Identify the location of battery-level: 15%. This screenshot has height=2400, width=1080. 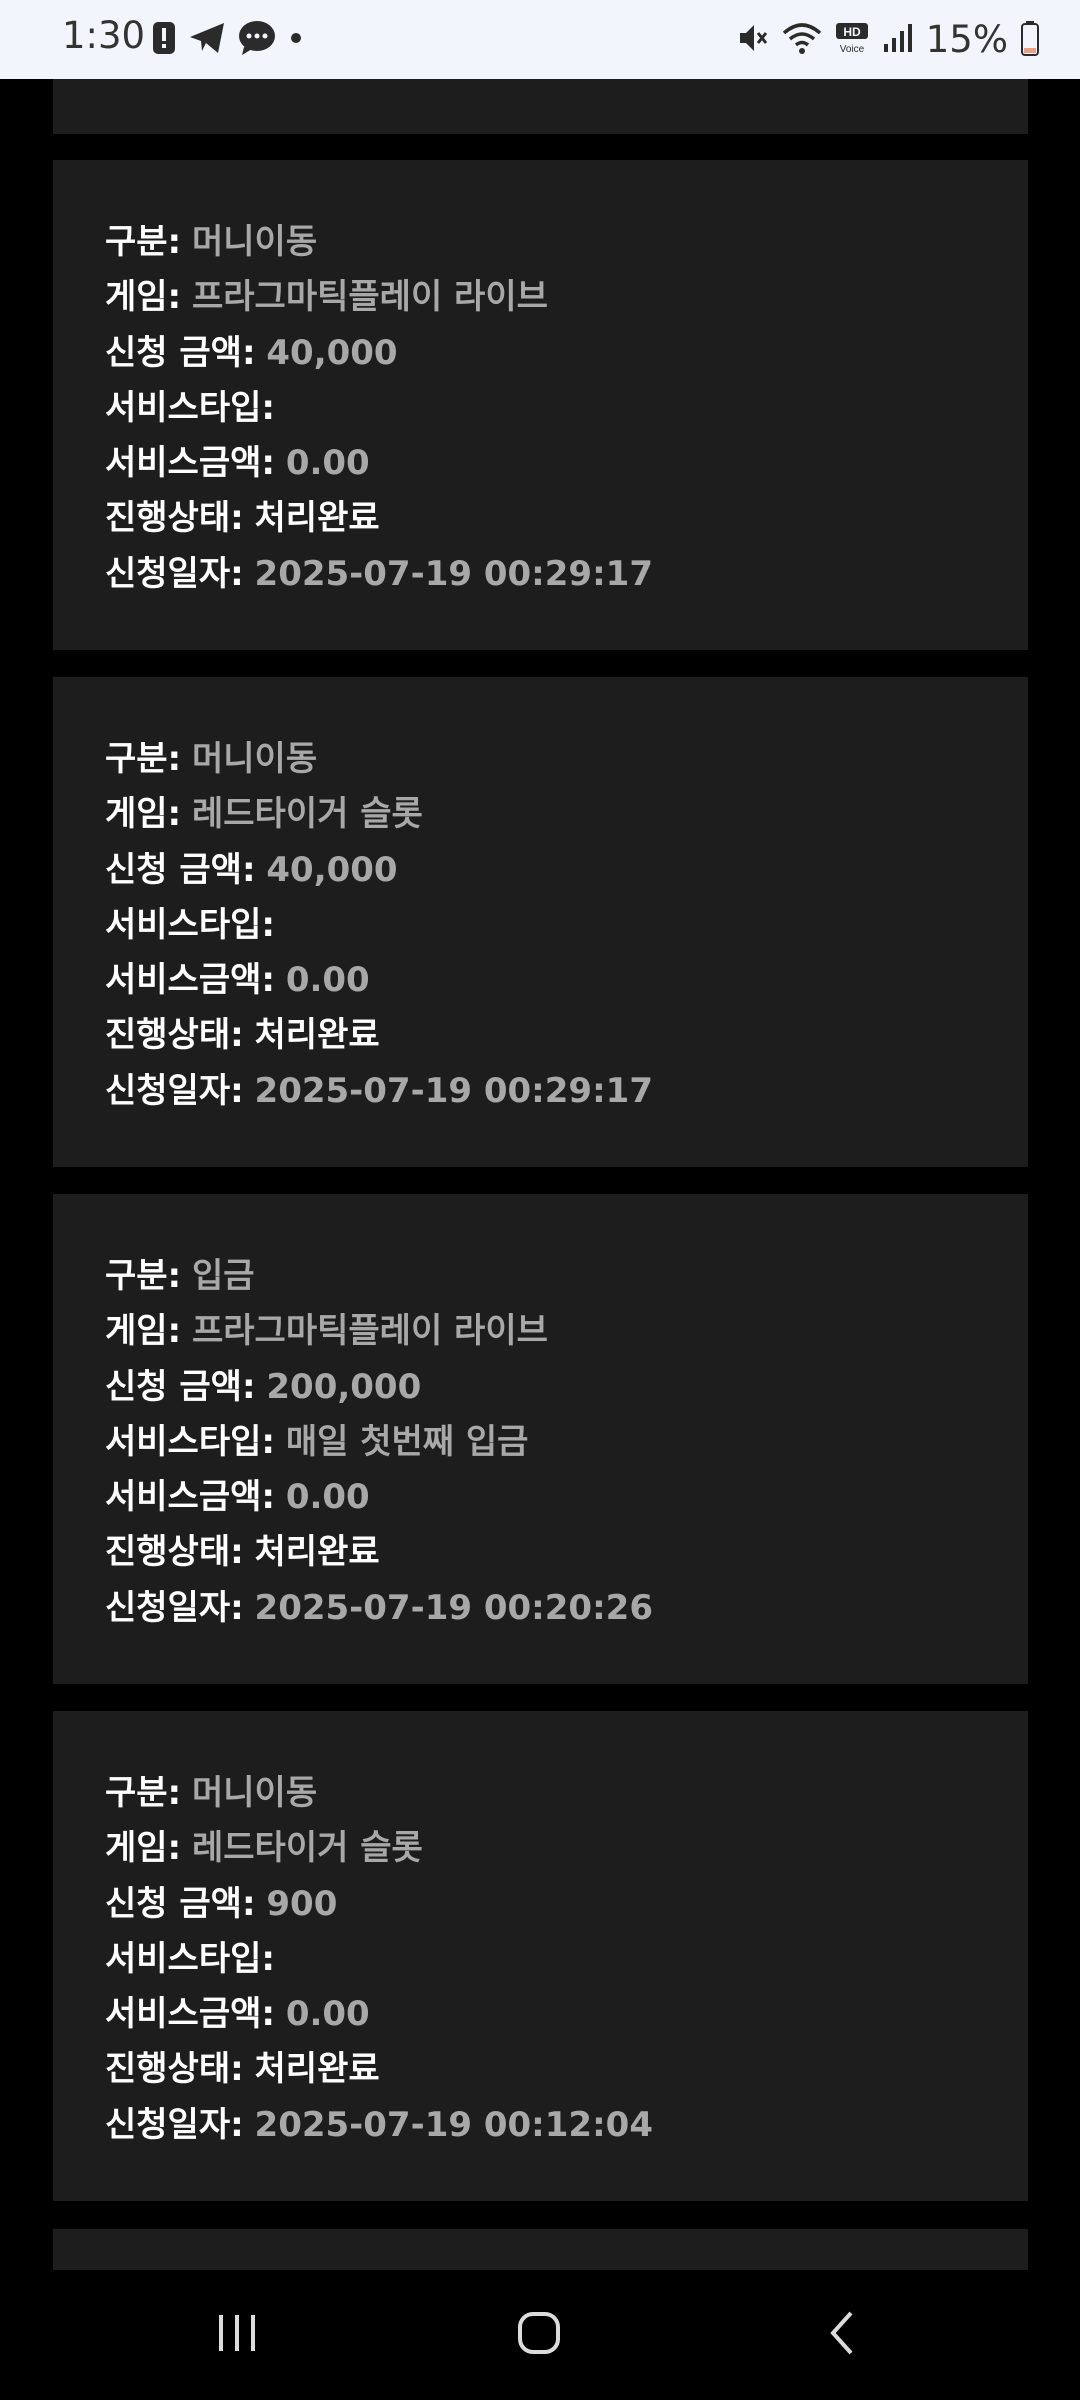
(966, 39).